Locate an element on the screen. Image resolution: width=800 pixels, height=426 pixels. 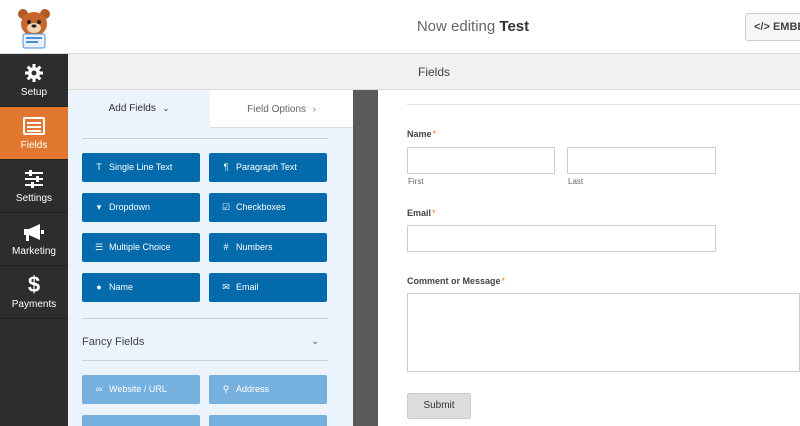
comment-textarea is located at coordinates (603, 332).